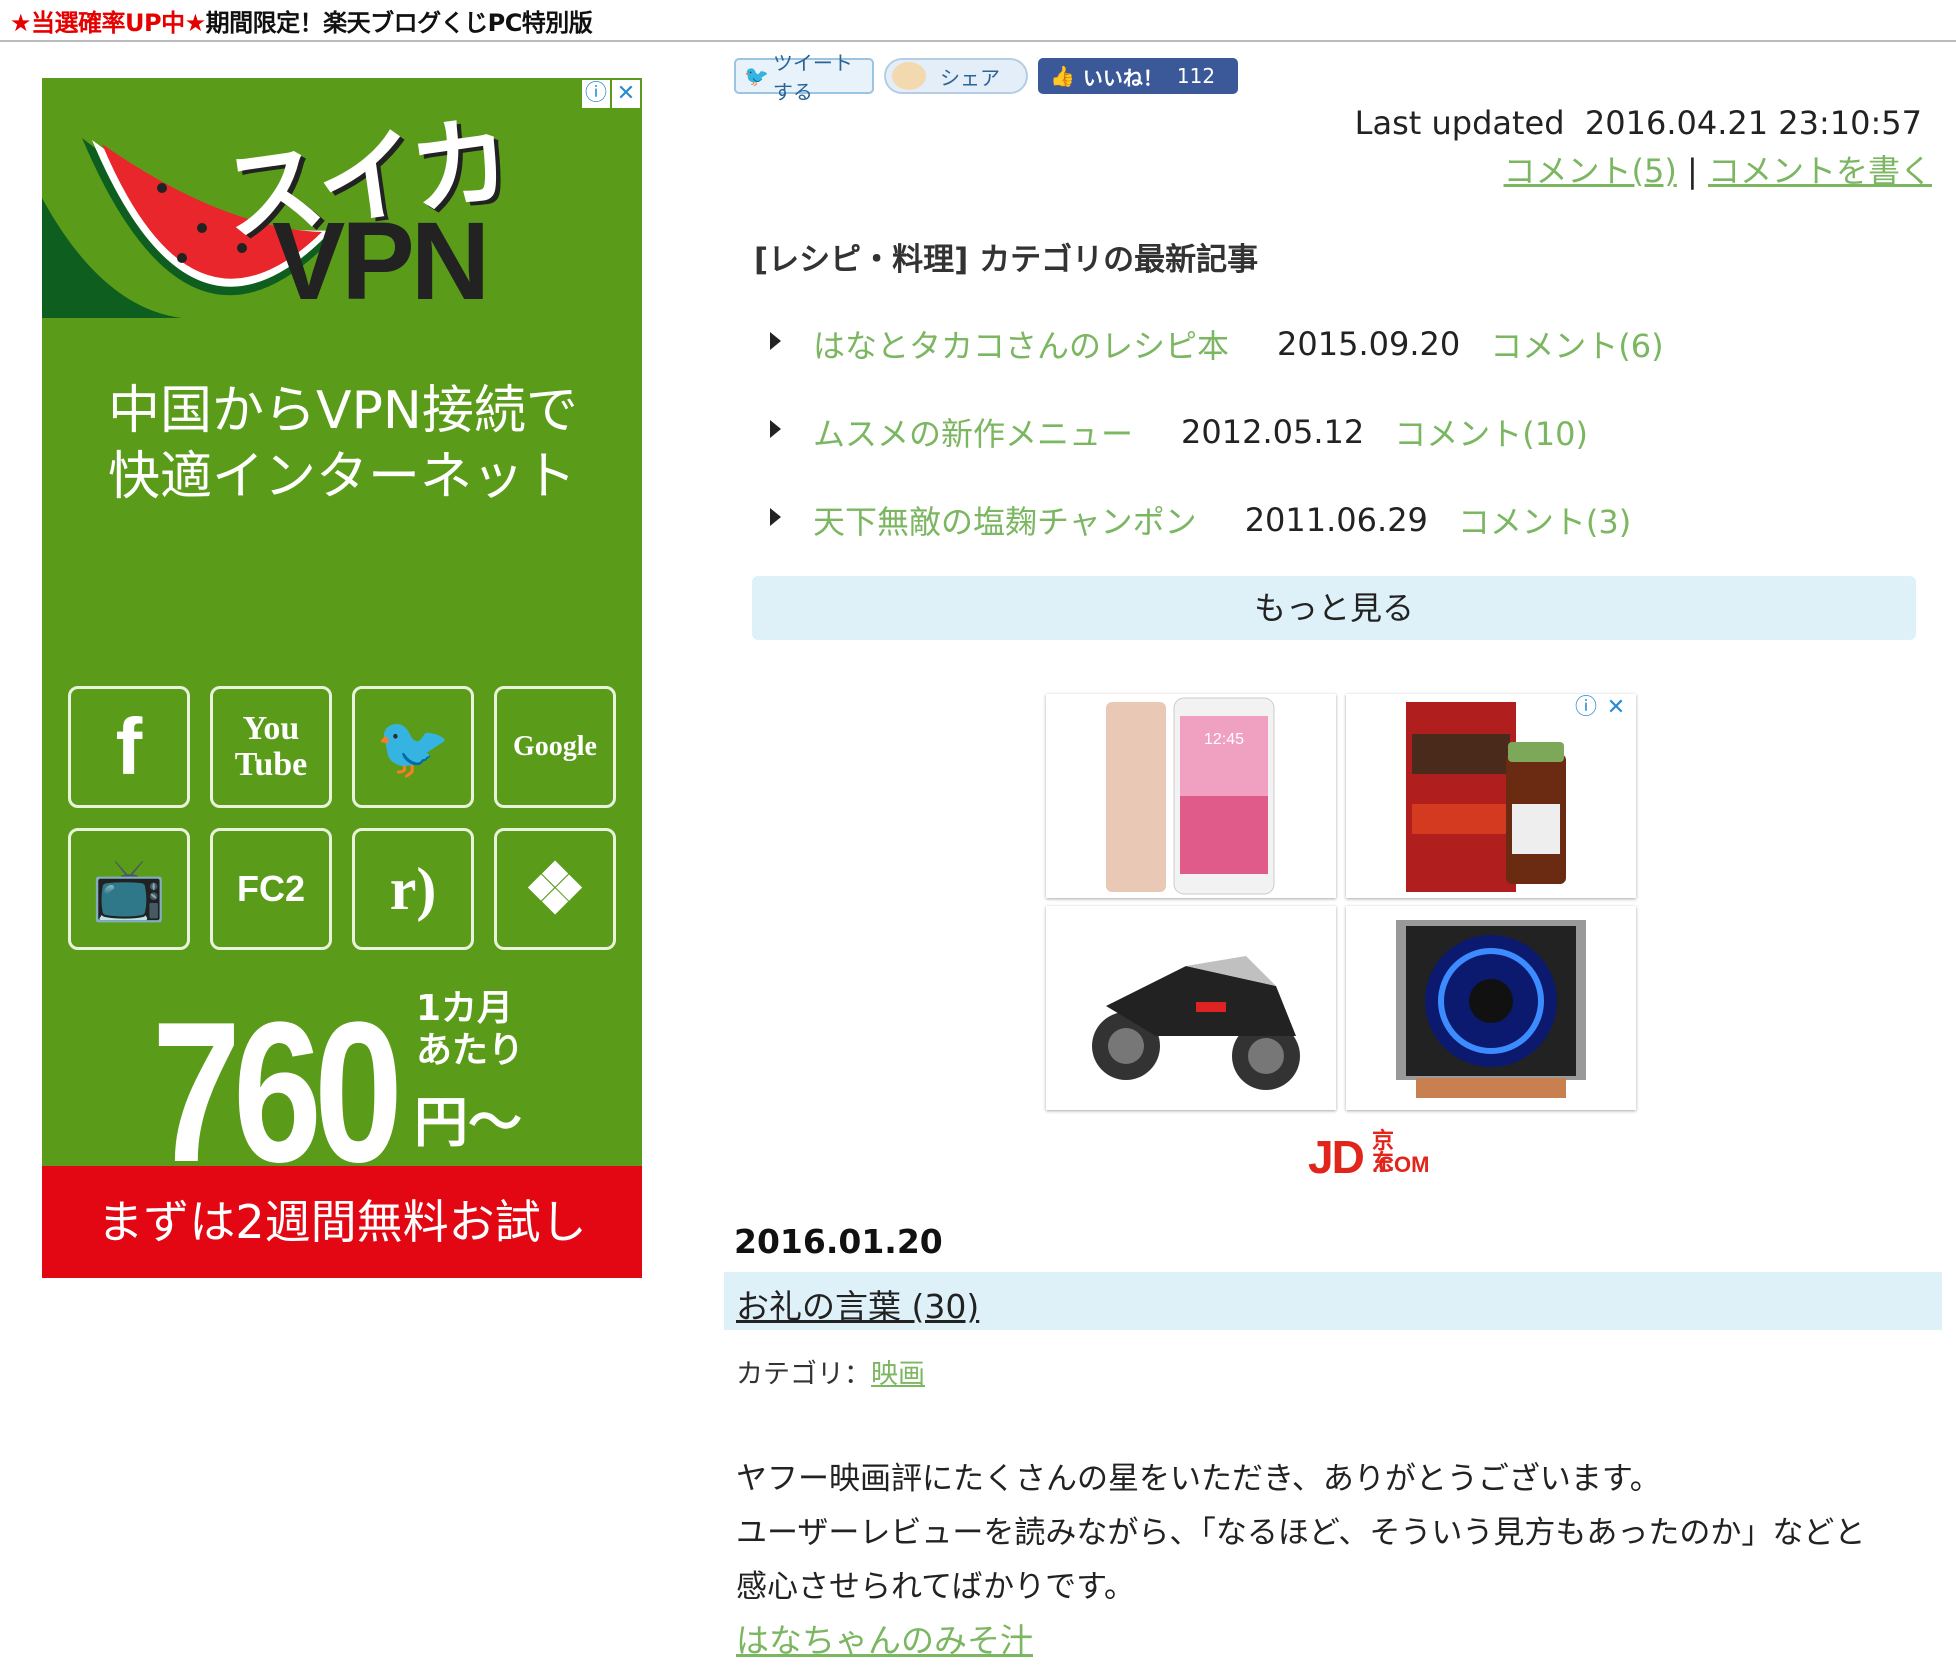  Describe the element at coordinates (1590, 171) in the screenshot. I see `comment-count-link: コメント(5)` at that location.